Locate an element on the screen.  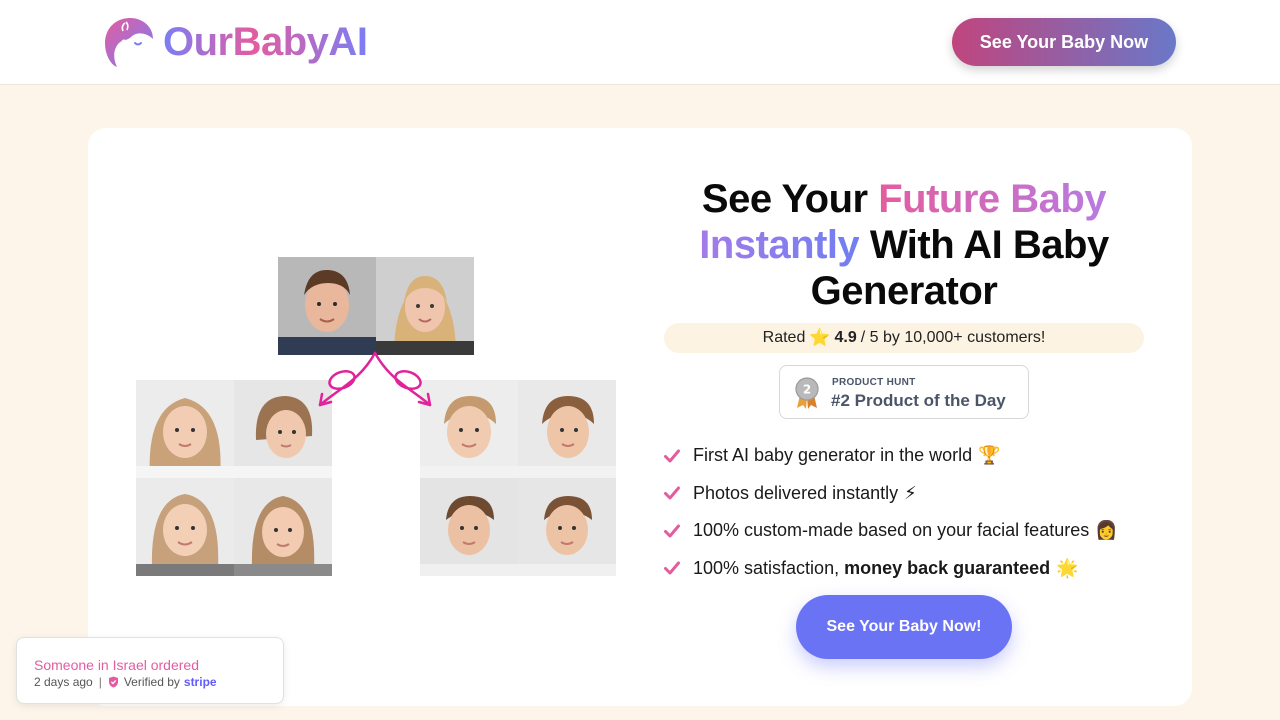
rating-score: 4.9 is located at coordinates (845, 337).